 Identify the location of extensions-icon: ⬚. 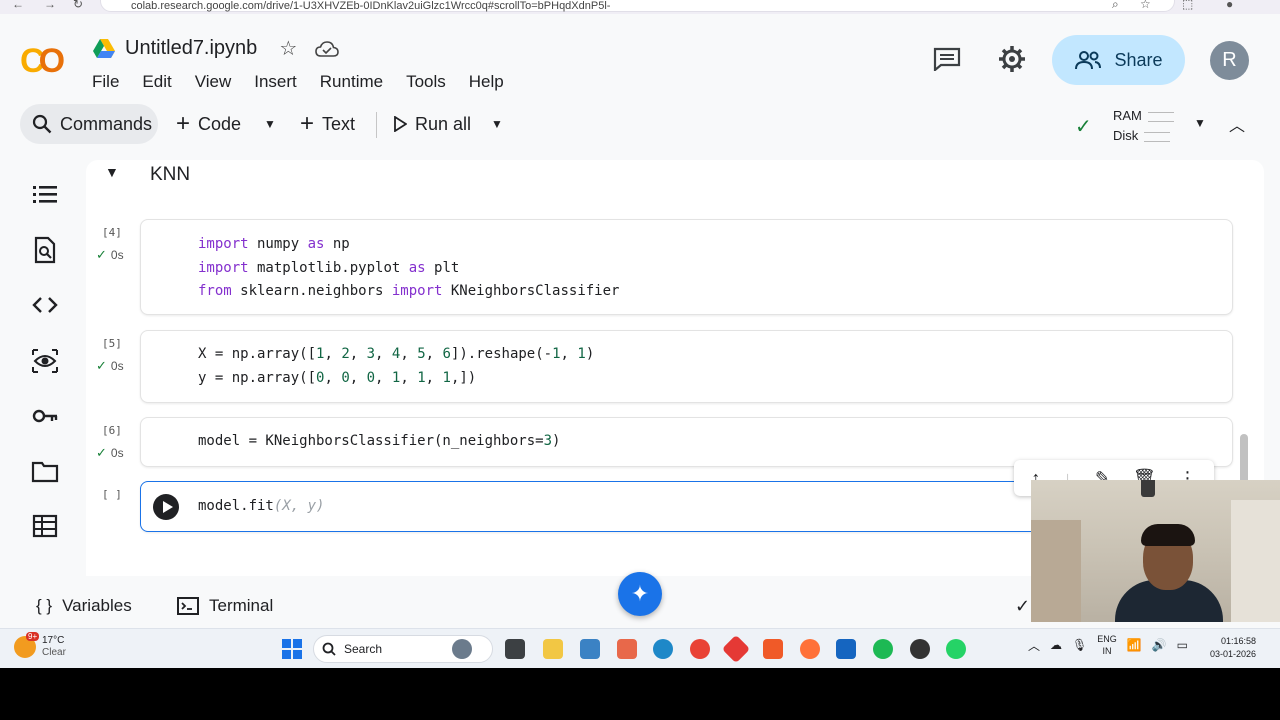
(1187, 5).